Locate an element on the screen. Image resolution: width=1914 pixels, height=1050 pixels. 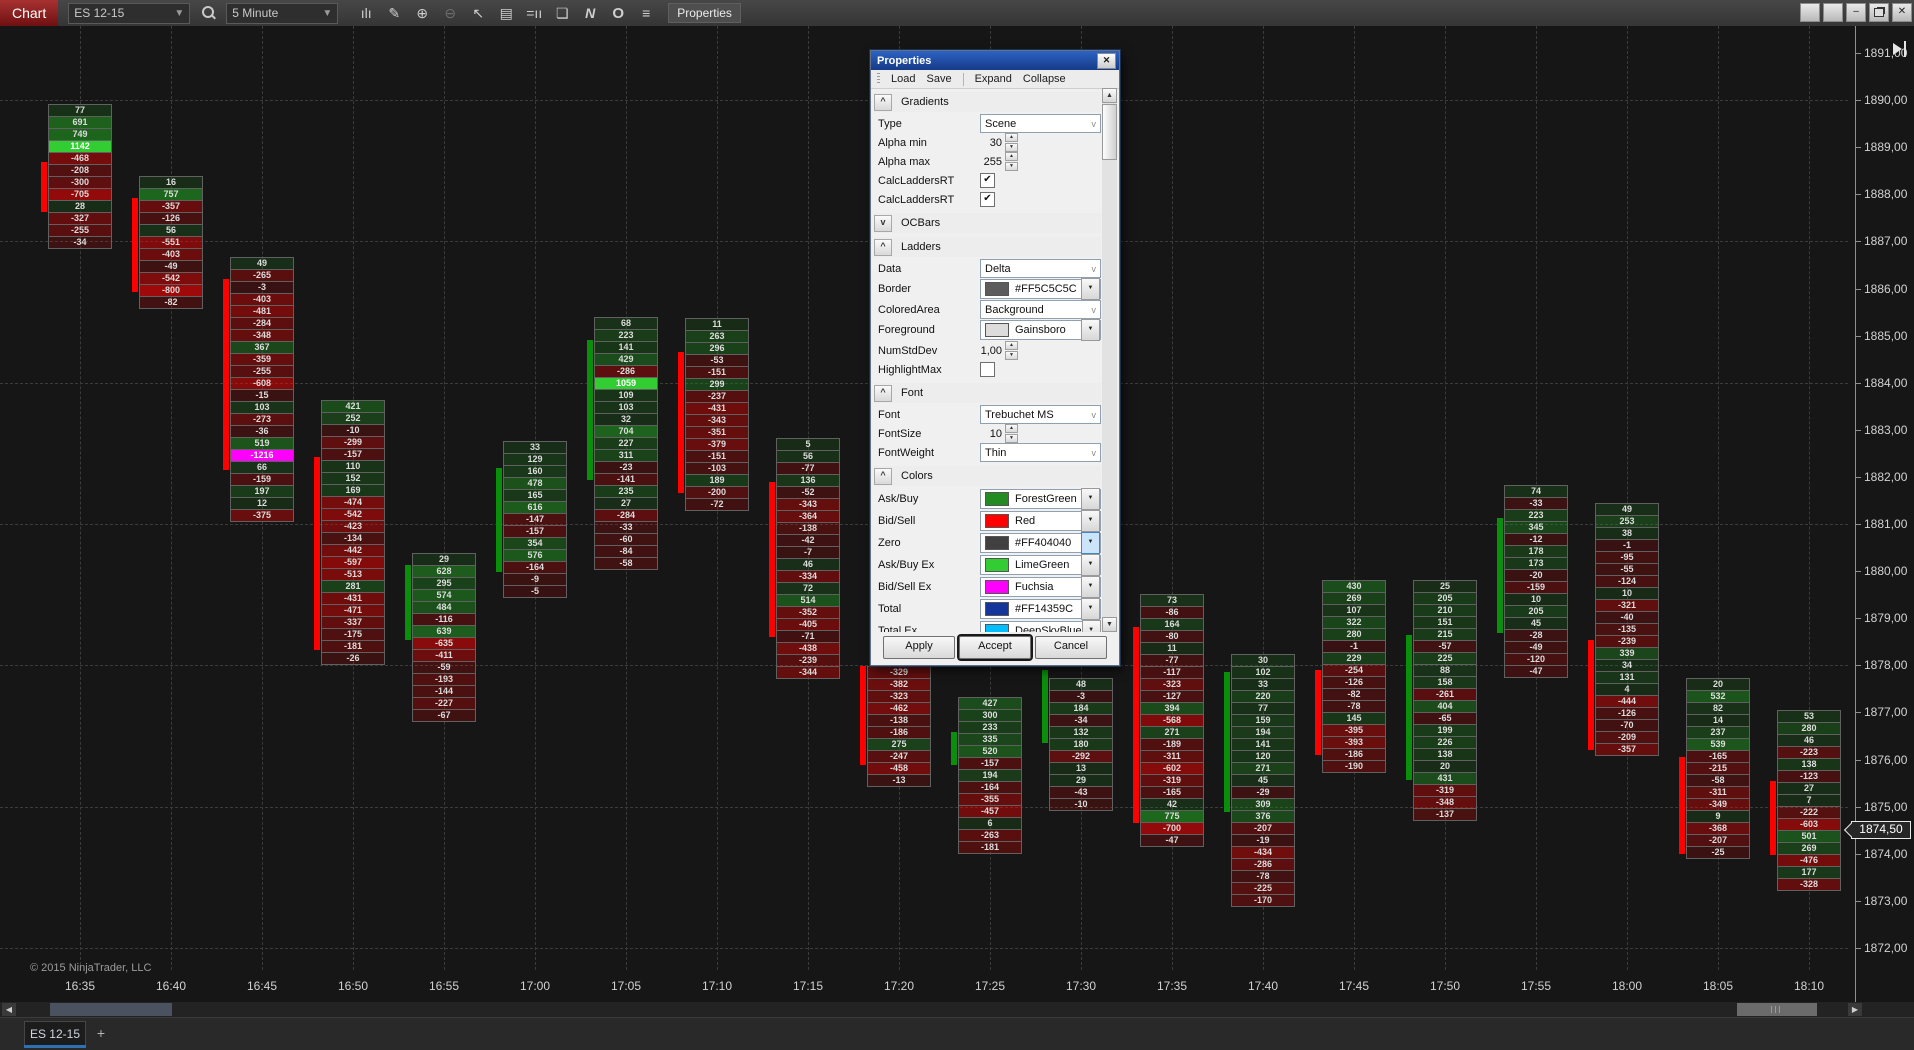
go-to-last-bar-icon is located at coordinates (1901, 49).